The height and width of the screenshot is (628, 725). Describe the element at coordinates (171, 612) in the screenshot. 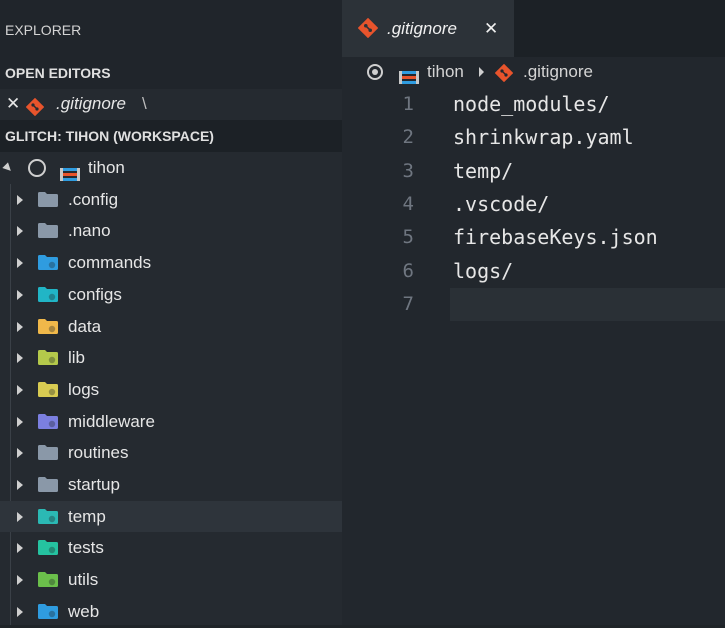

I see `tree-item-web: web` at that location.